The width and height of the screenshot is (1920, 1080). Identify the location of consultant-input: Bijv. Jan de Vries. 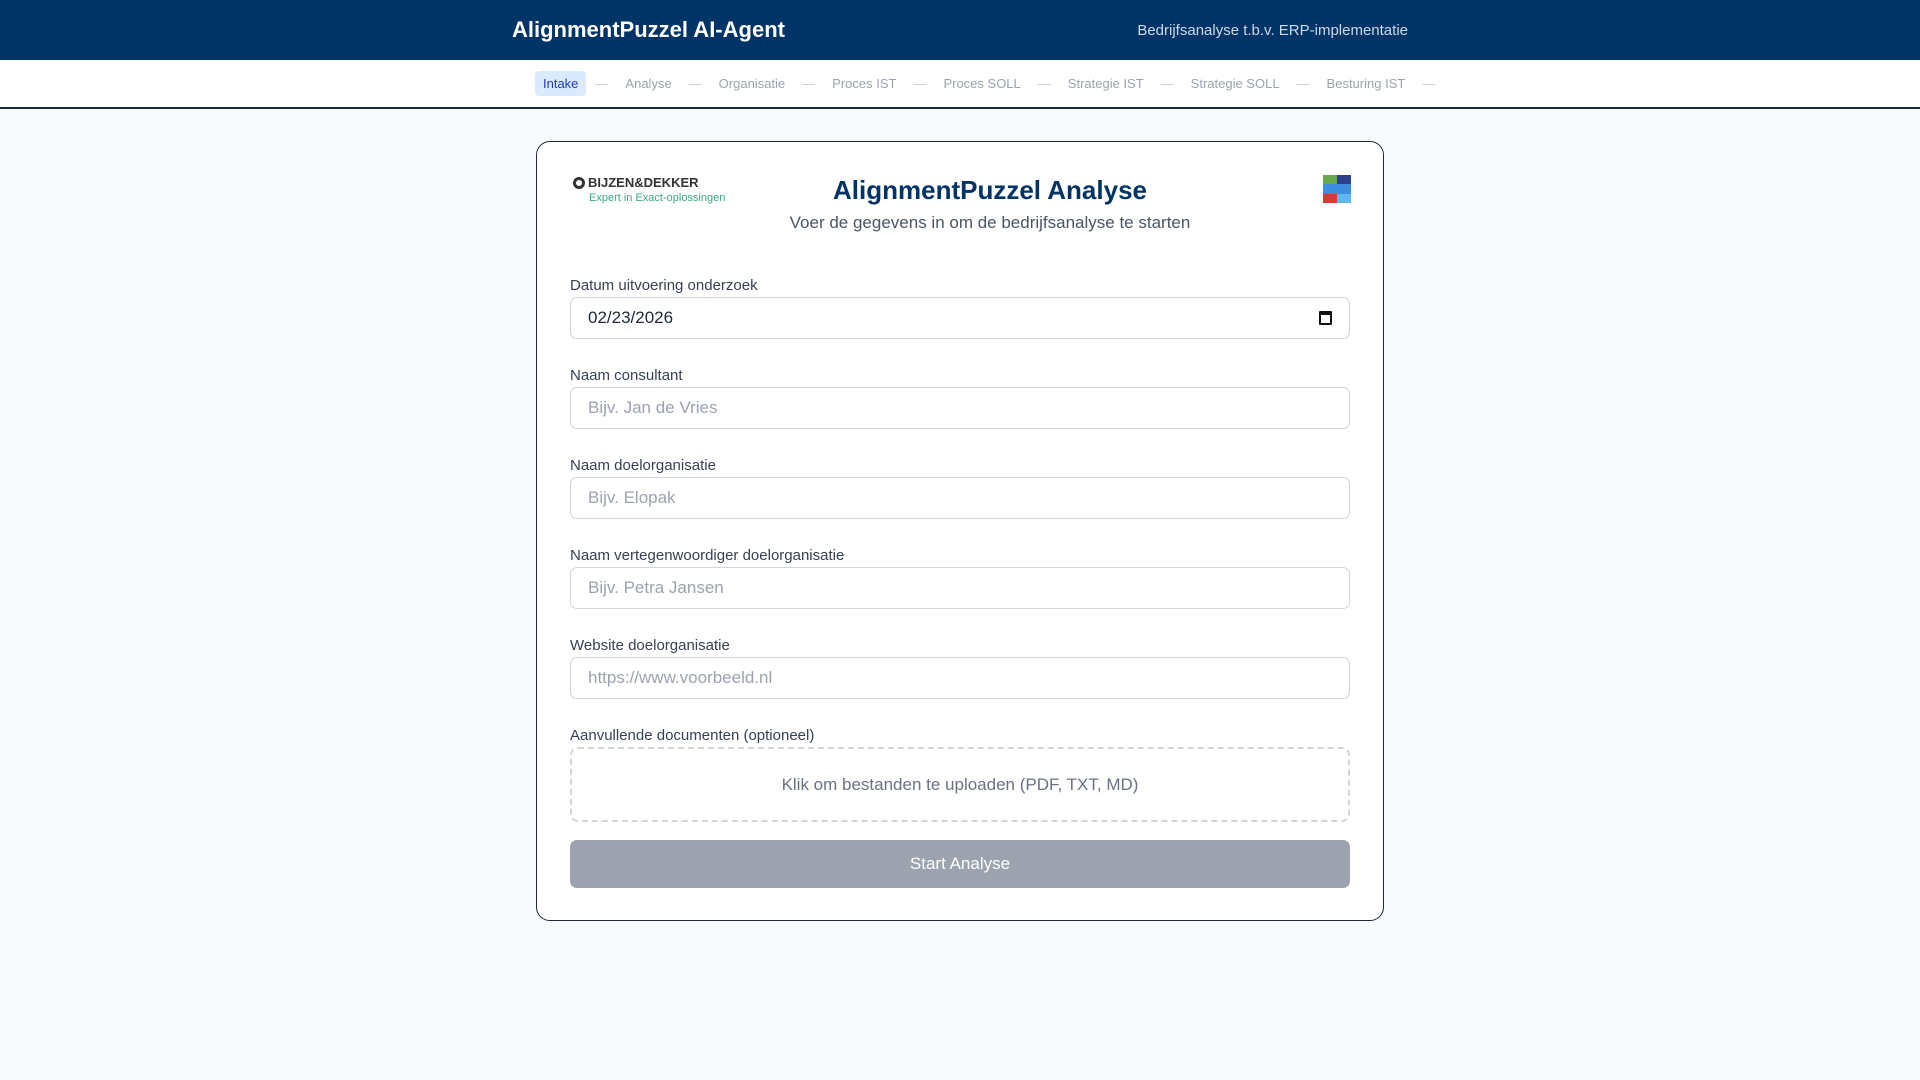
(960, 408).